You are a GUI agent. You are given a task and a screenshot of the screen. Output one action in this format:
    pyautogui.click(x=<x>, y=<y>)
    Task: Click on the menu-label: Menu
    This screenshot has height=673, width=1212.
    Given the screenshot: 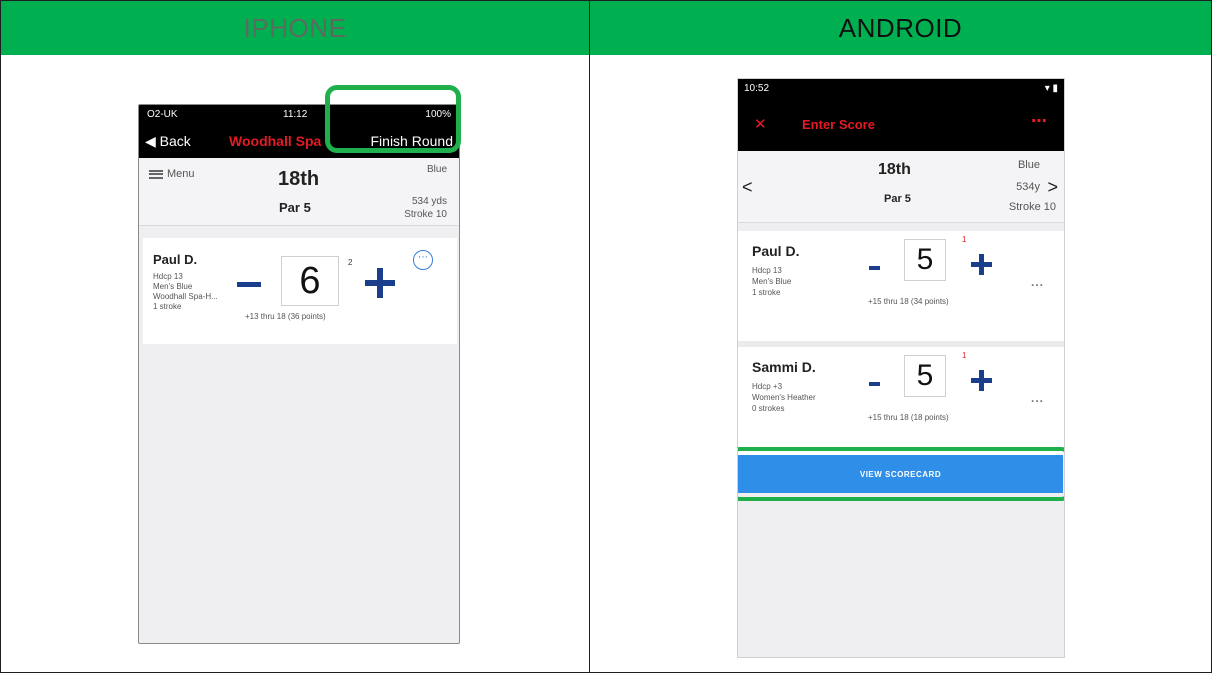 What is the action you would take?
    pyautogui.click(x=181, y=174)
    